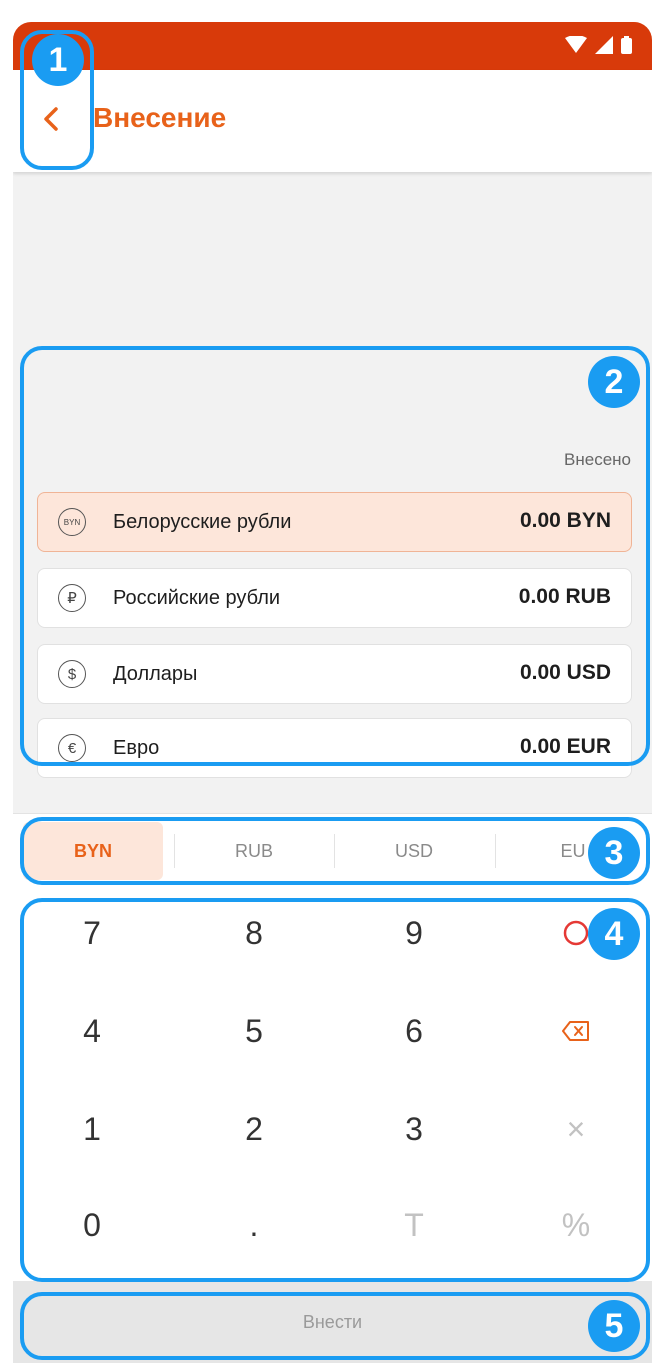  I want to click on signal-icon, so click(604, 45).